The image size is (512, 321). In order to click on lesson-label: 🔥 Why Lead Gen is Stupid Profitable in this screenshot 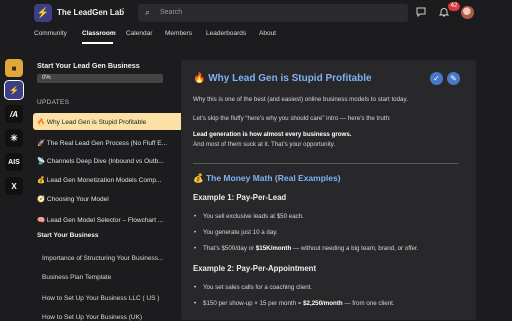, I will do `click(92, 122)`.